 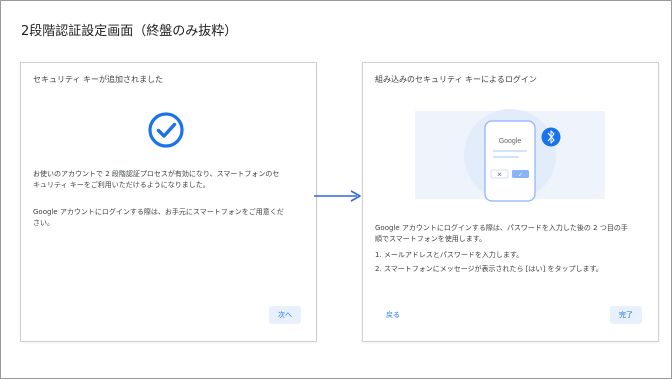 What do you see at coordinates (121, 185) in the screenshot?
I see `body-line: キュリティ キーをご利用いただけるようになりました。` at bounding box center [121, 185].